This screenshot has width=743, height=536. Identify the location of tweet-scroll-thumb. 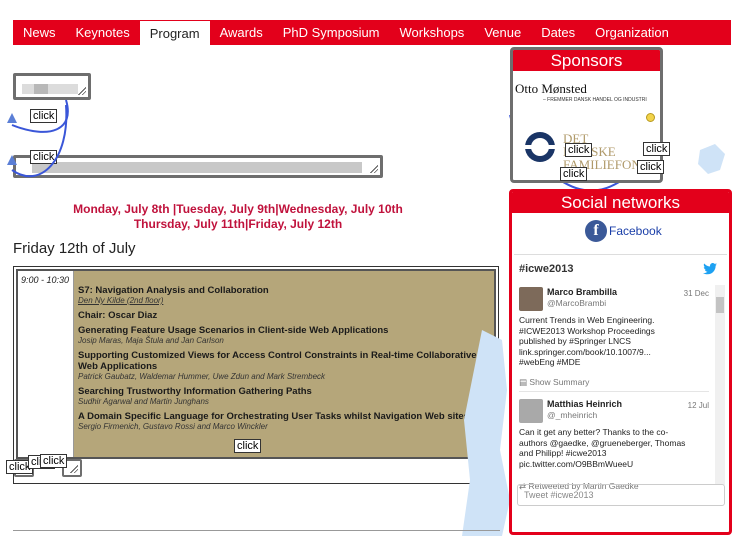
(720, 305).